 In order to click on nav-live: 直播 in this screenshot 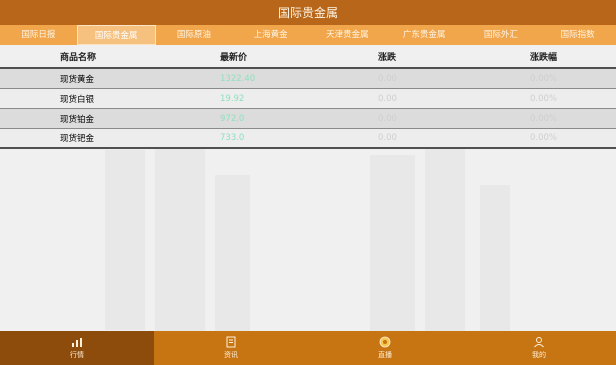, I will do `click(385, 348)`.